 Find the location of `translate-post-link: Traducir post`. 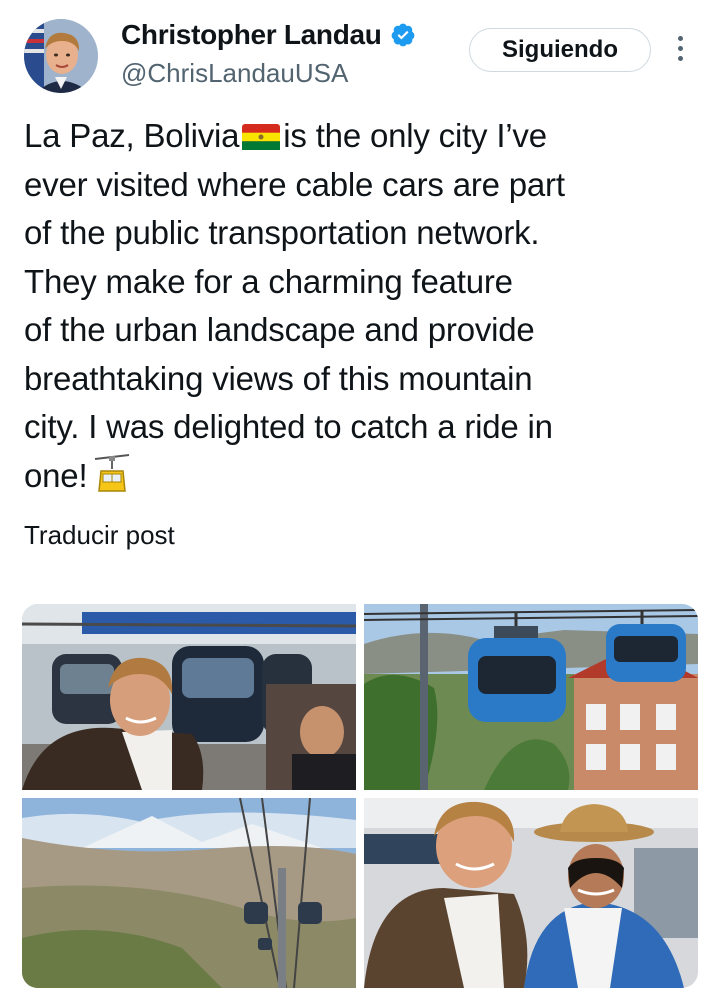

translate-post-link: Traducir post is located at coordinates (99, 535).